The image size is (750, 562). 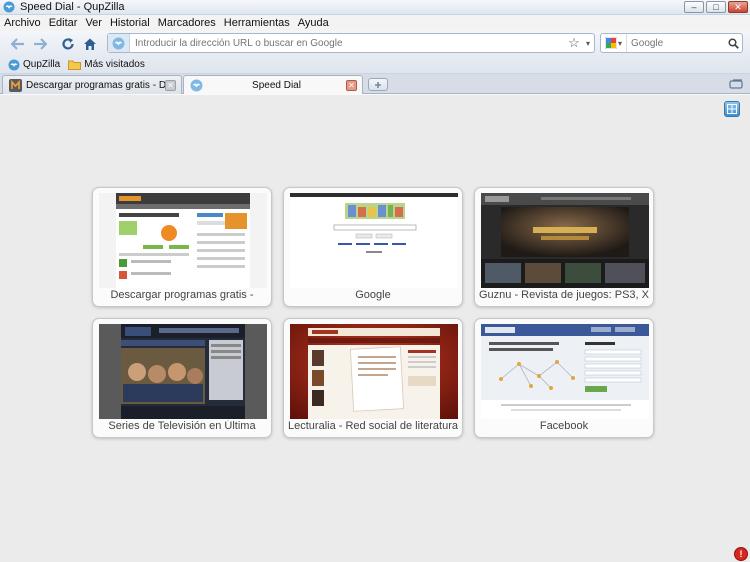 What do you see at coordinates (694, 7) in the screenshot?
I see `minimize-button: –` at bounding box center [694, 7].